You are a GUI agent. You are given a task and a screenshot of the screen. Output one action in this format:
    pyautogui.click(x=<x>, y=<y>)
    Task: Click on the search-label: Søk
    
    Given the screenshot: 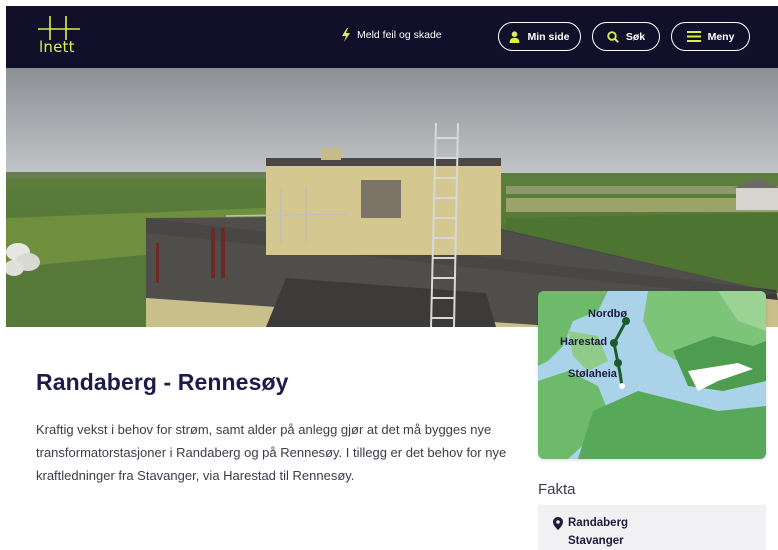 What is the action you would take?
    pyautogui.click(x=635, y=36)
    